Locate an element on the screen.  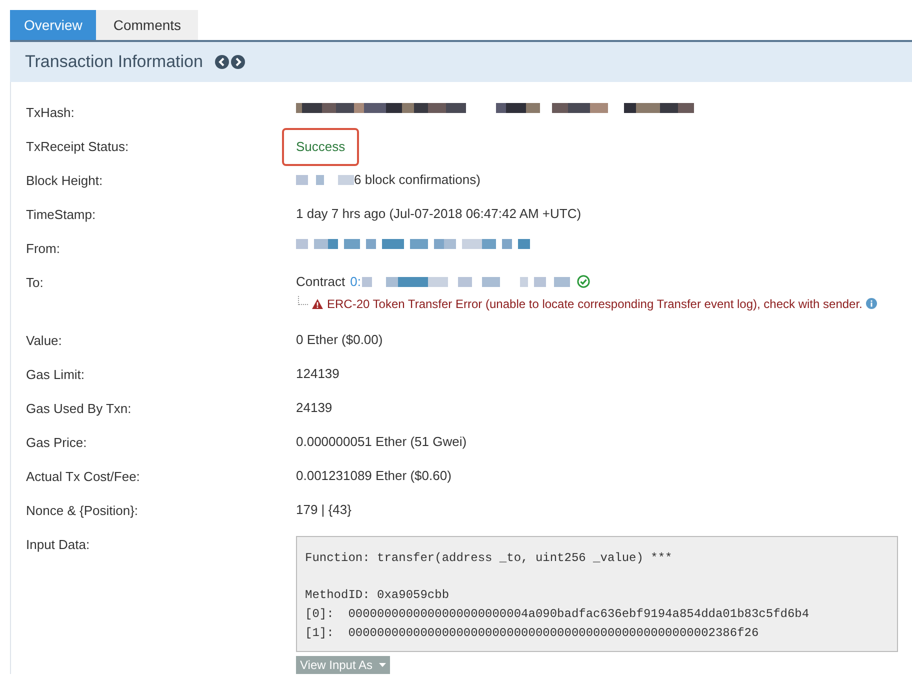
field-label: Gas Used By Txn: is located at coordinates (78, 409).